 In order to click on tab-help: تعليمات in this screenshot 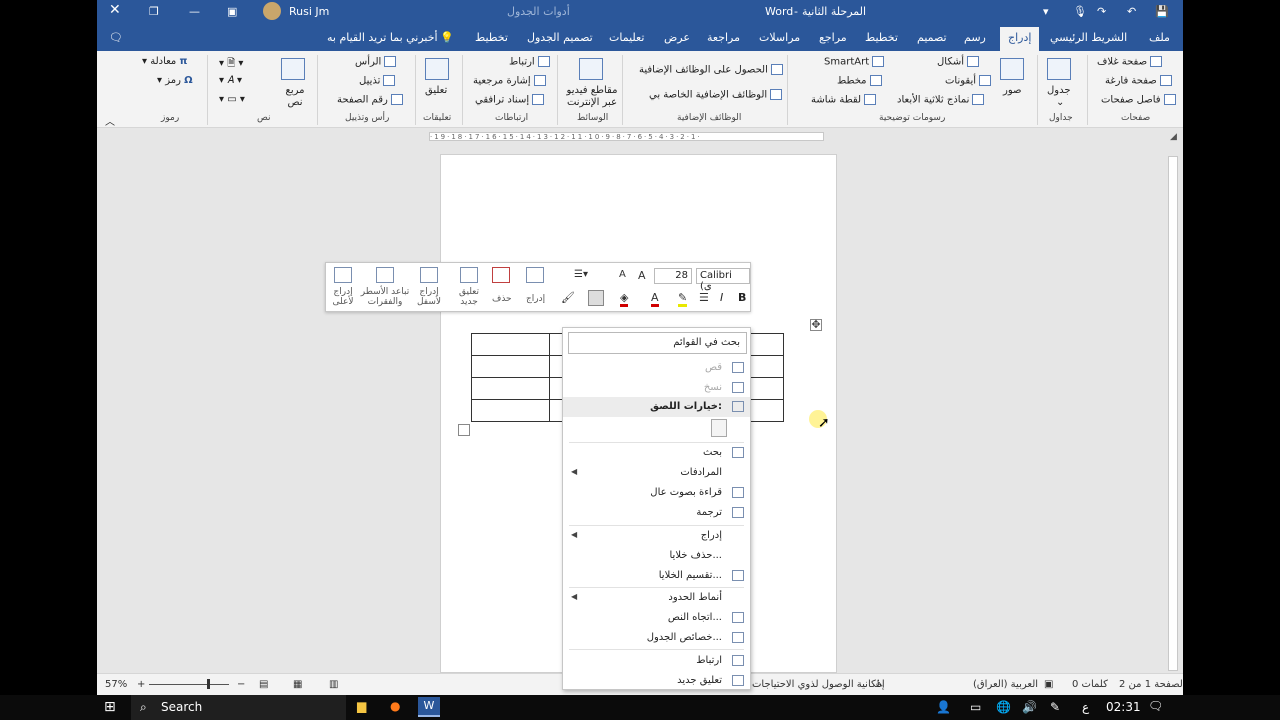, I will do `click(626, 37)`.